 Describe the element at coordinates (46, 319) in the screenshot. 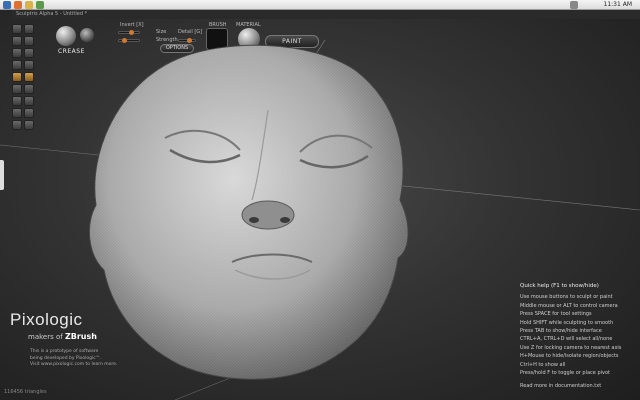

I see `pixologic-logo: Pixologic` at that location.